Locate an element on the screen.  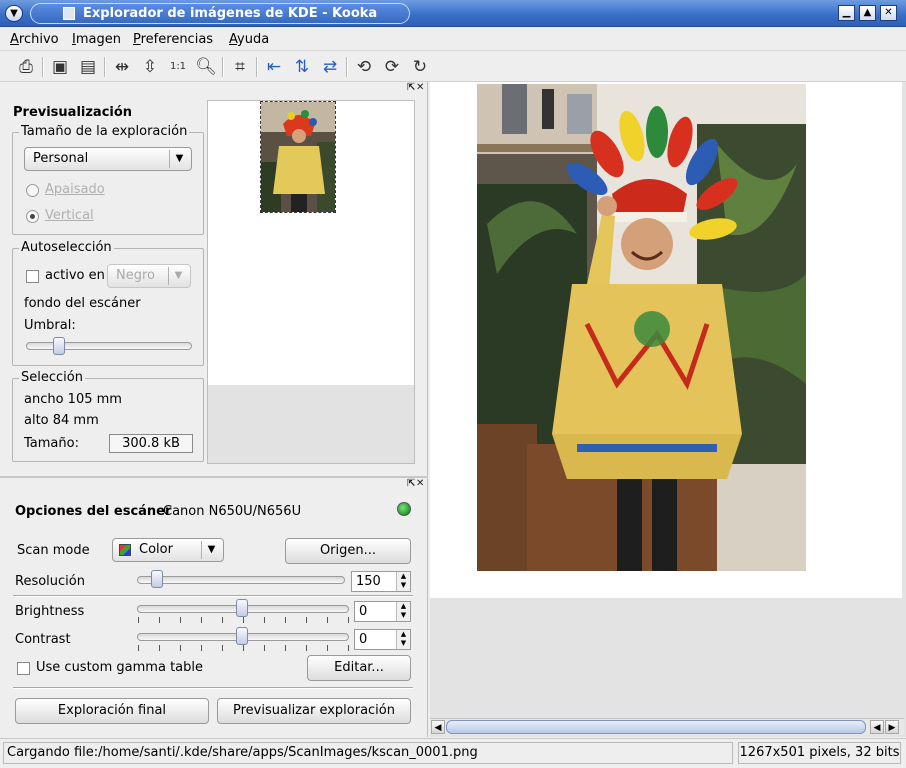
save-to-gallery-icon: ▤ is located at coordinates (88, 67).